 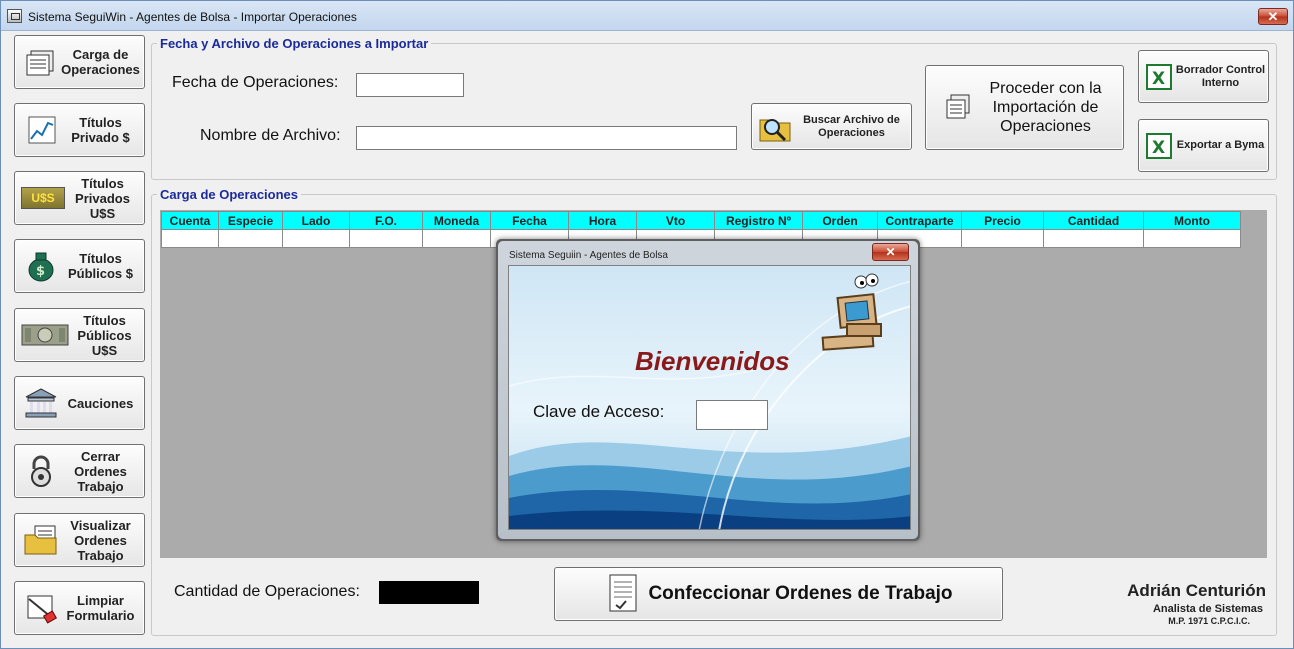 What do you see at coordinates (1209, 621) in the screenshot?
I see `author-registration: M.P. 1971 C.P.C.I.C.` at bounding box center [1209, 621].